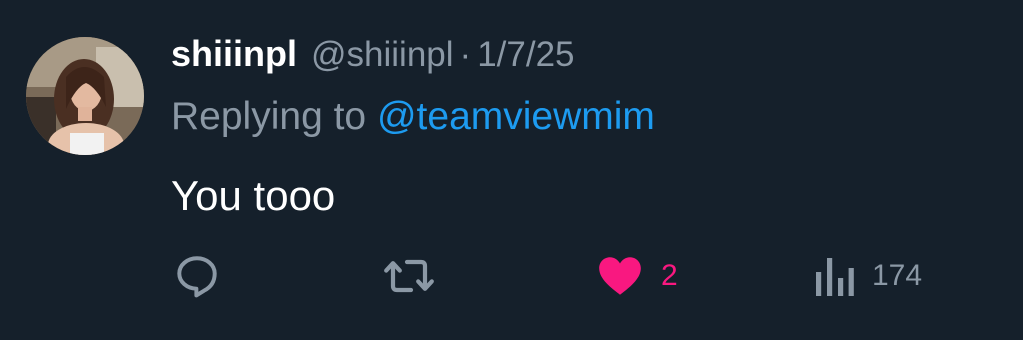  I want to click on avatar-photo, so click(85, 96).